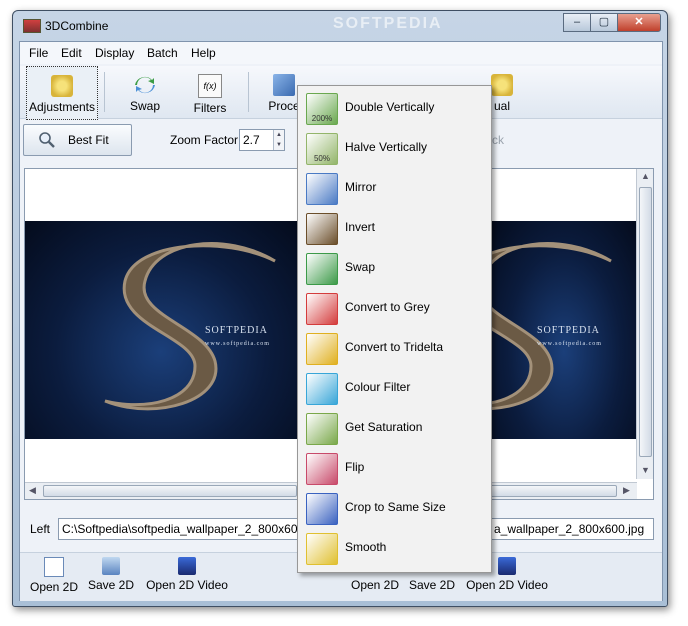 The height and width of the screenshot is (626, 688). What do you see at coordinates (322, 509) in the screenshot?
I see `crop-to-same-size-icon` at bounding box center [322, 509].